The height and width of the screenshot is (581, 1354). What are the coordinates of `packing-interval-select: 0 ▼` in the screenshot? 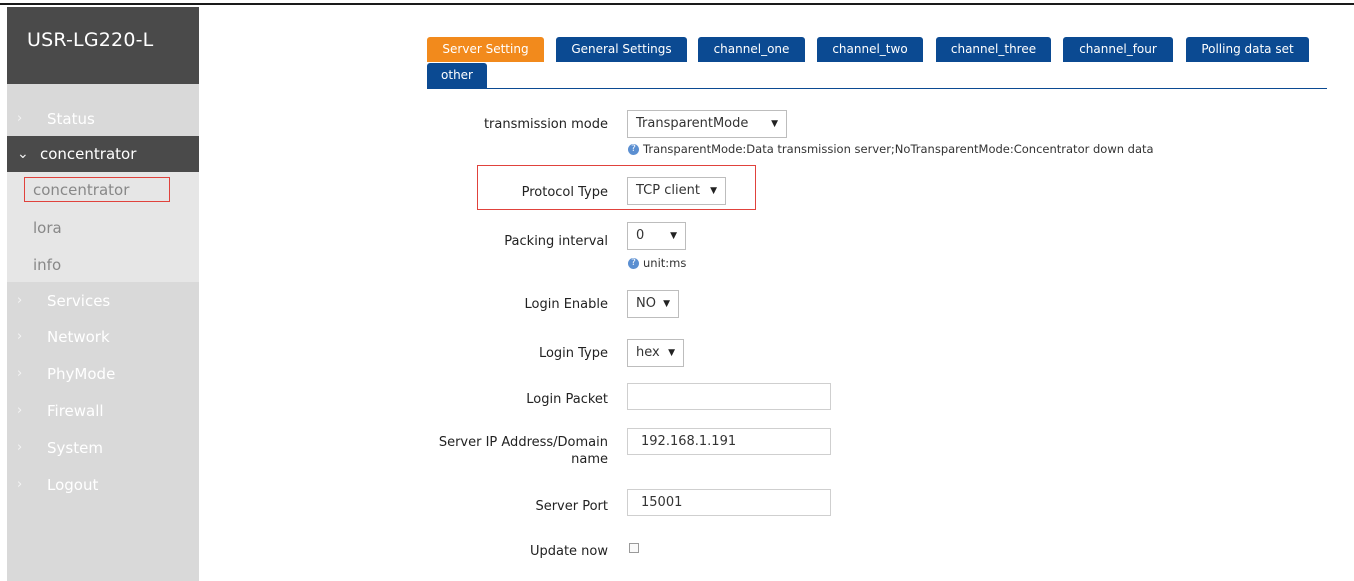 It's located at (656, 236).